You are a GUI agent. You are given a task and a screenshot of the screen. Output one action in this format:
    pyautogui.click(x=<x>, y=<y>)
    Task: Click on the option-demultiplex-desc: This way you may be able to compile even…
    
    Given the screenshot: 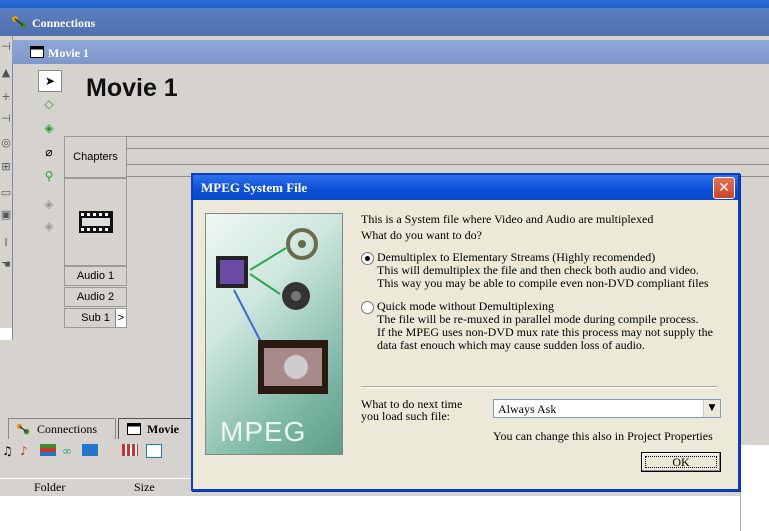 What is the action you would take?
    pyautogui.click(x=543, y=283)
    